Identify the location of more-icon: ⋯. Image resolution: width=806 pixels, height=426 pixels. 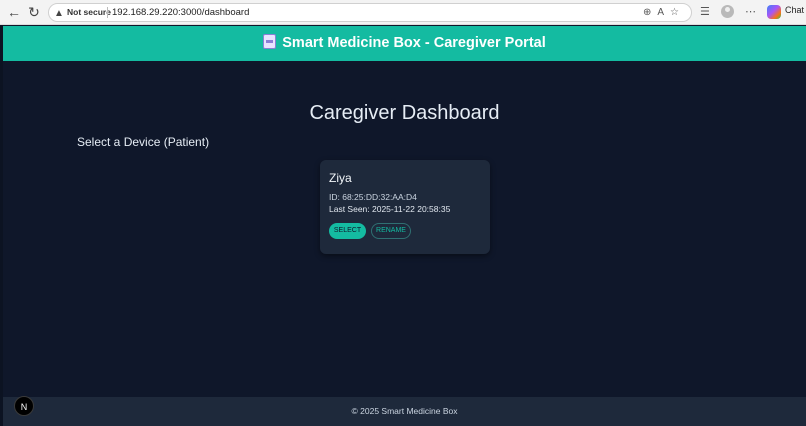
(750, 12).